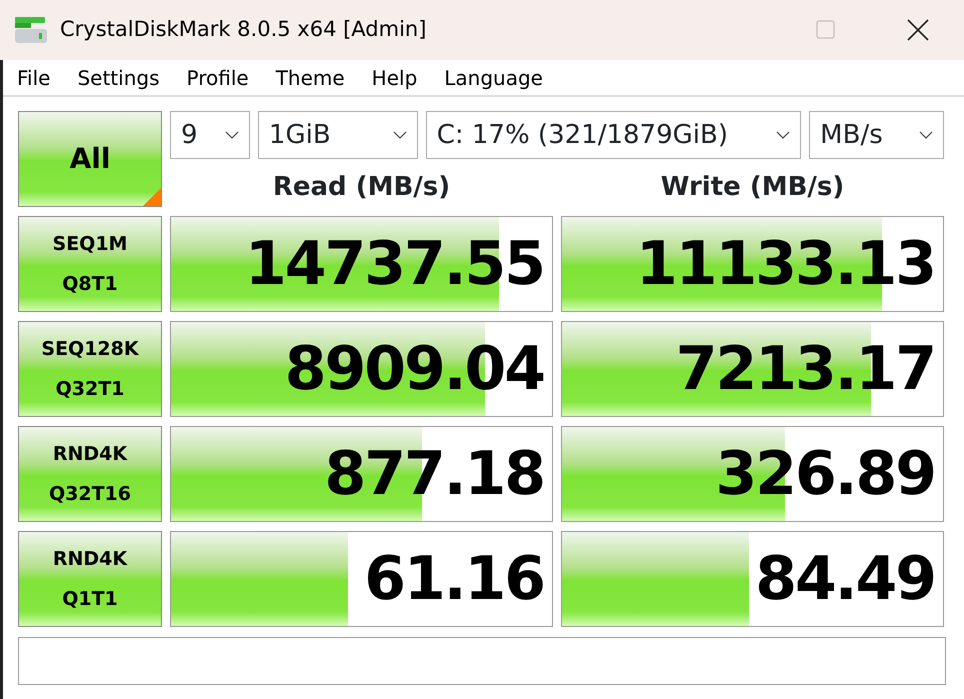 This screenshot has height=699, width=964. I want to click on dropdown: 9, so click(210, 135).